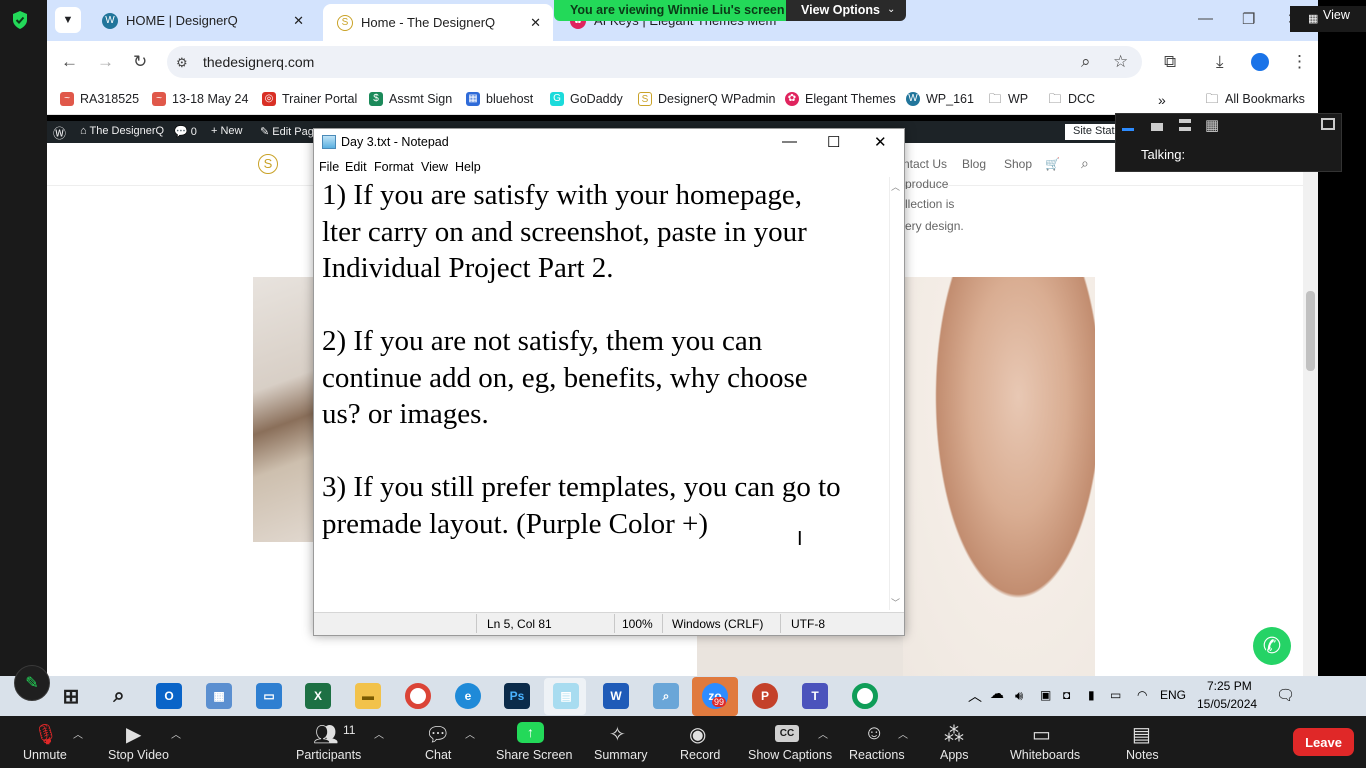 Image resolution: width=1366 pixels, height=768 pixels. Describe the element at coordinates (268, 164) in the screenshot. I see `site-logo: S` at that location.